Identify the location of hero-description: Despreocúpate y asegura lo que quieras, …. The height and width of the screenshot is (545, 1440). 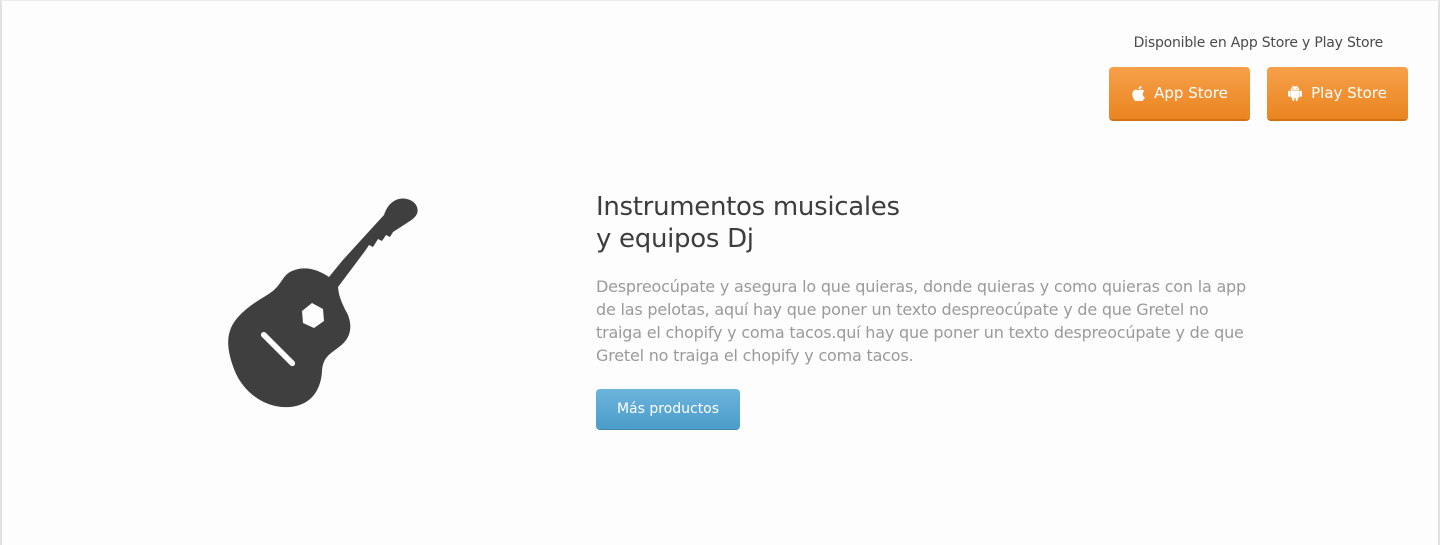
(921, 321).